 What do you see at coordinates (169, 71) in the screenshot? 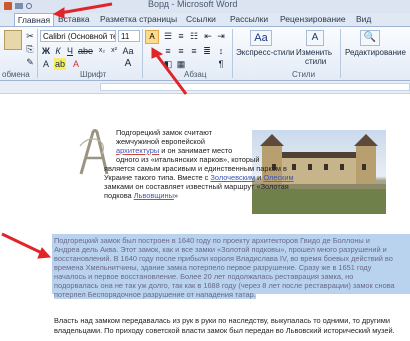
I see `arrow-to-clear-format-icon` at bounding box center [169, 71].